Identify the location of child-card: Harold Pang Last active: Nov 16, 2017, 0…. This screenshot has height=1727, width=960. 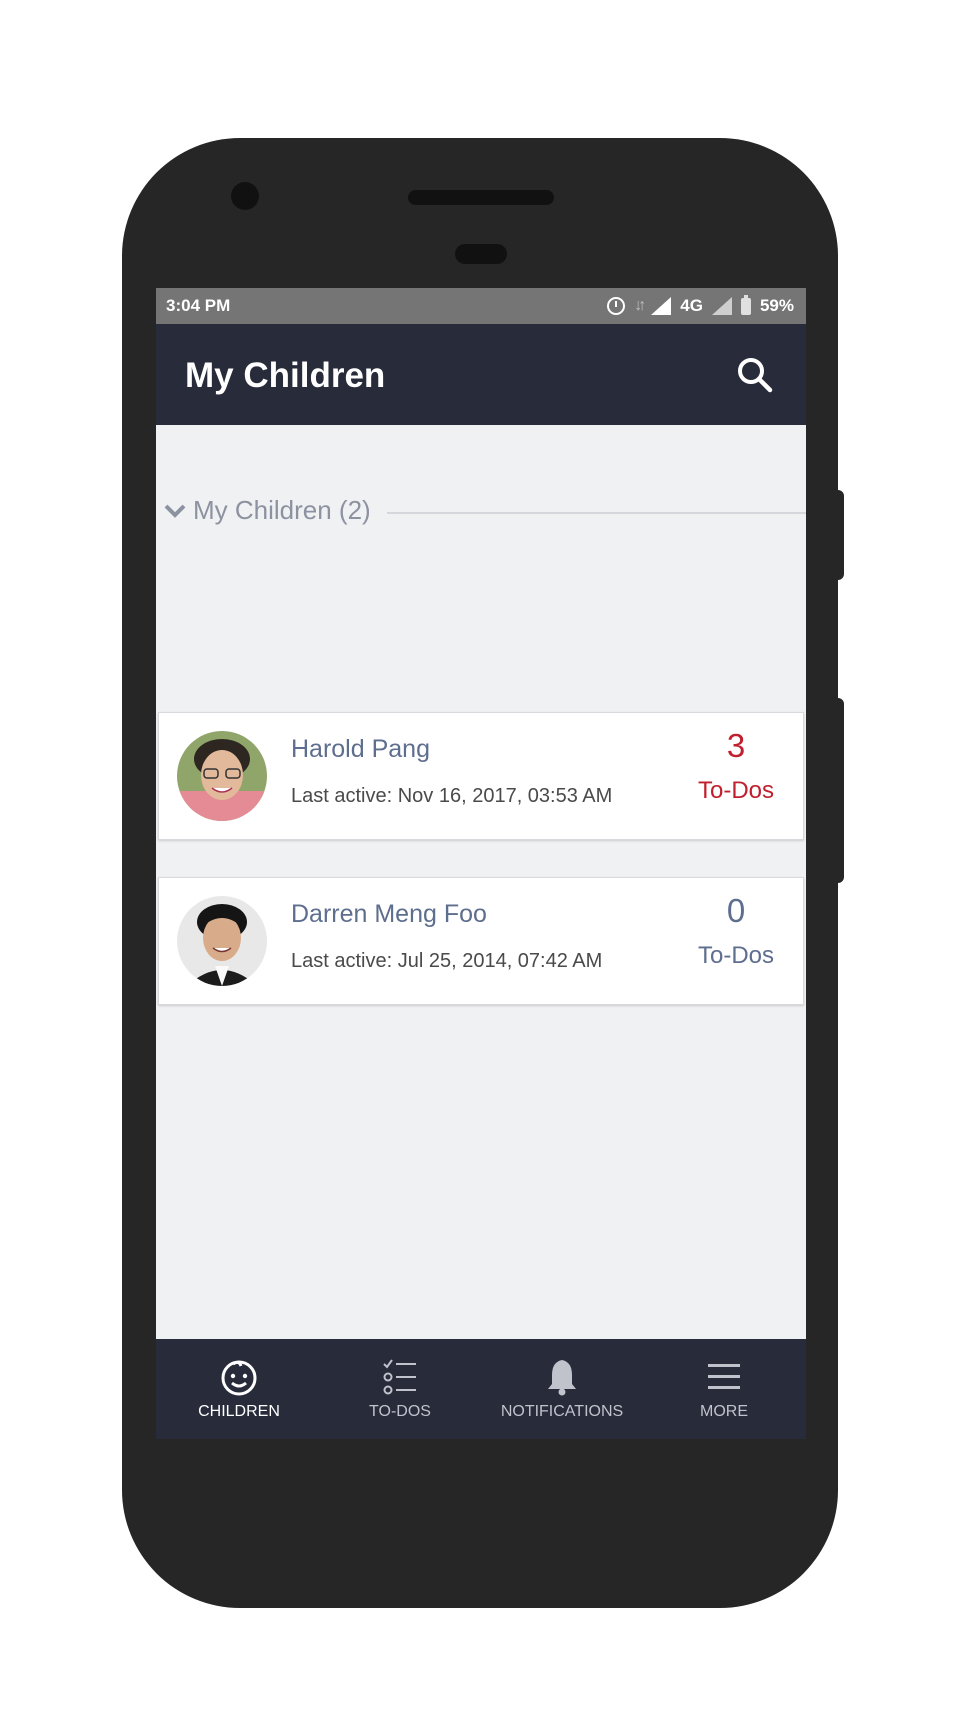
(481, 776).